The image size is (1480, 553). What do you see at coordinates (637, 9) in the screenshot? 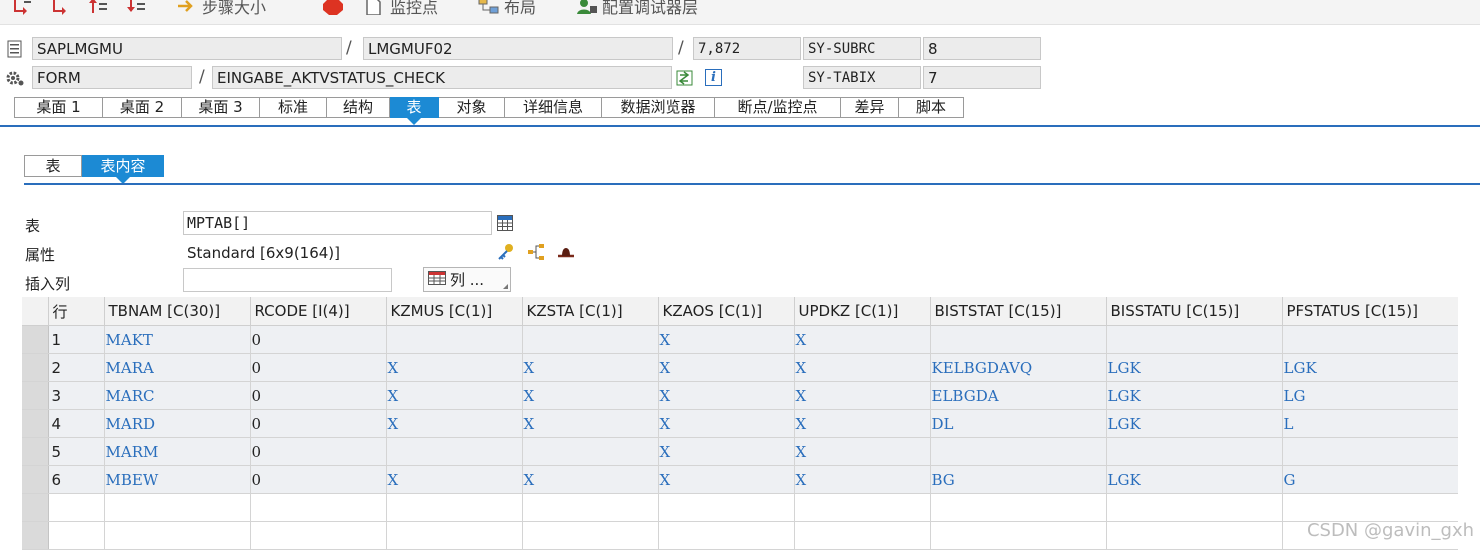
I see `config-debugger-layer-button: 配置调试器层` at bounding box center [637, 9].